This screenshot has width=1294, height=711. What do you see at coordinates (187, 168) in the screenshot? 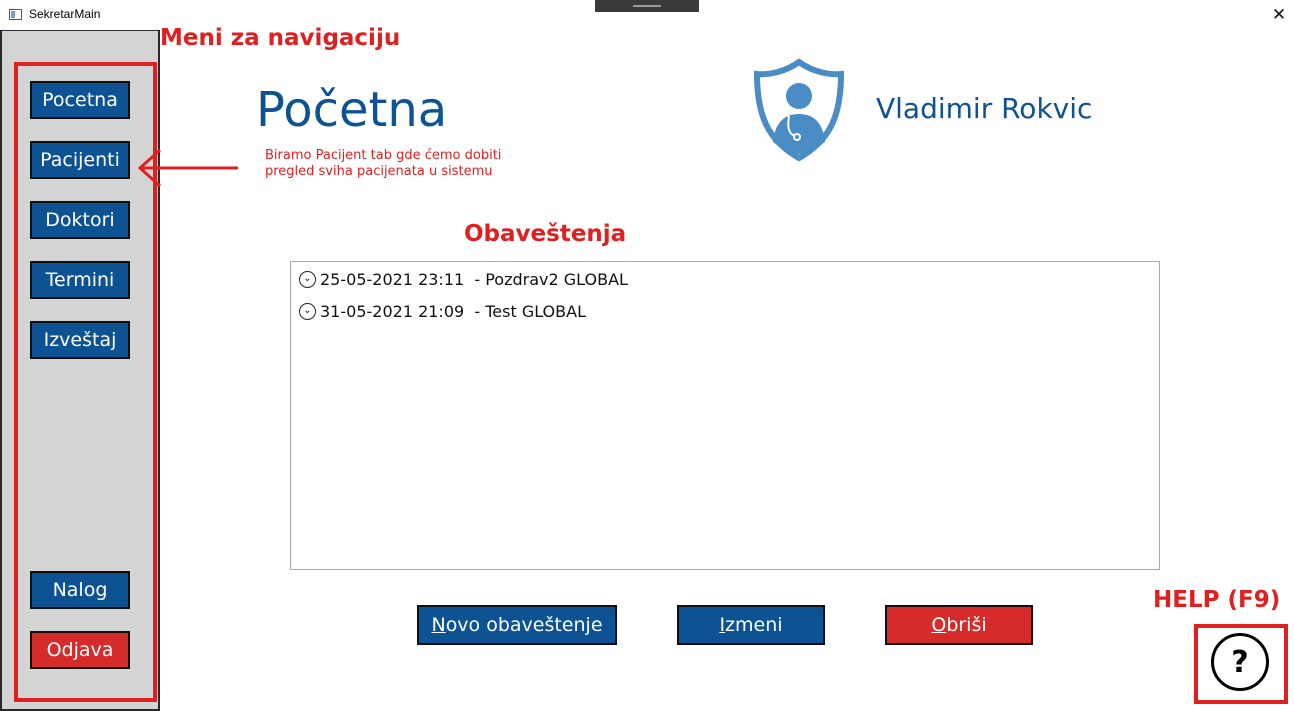
I see `arrow-left-icon` at bounding box center [187, 168].